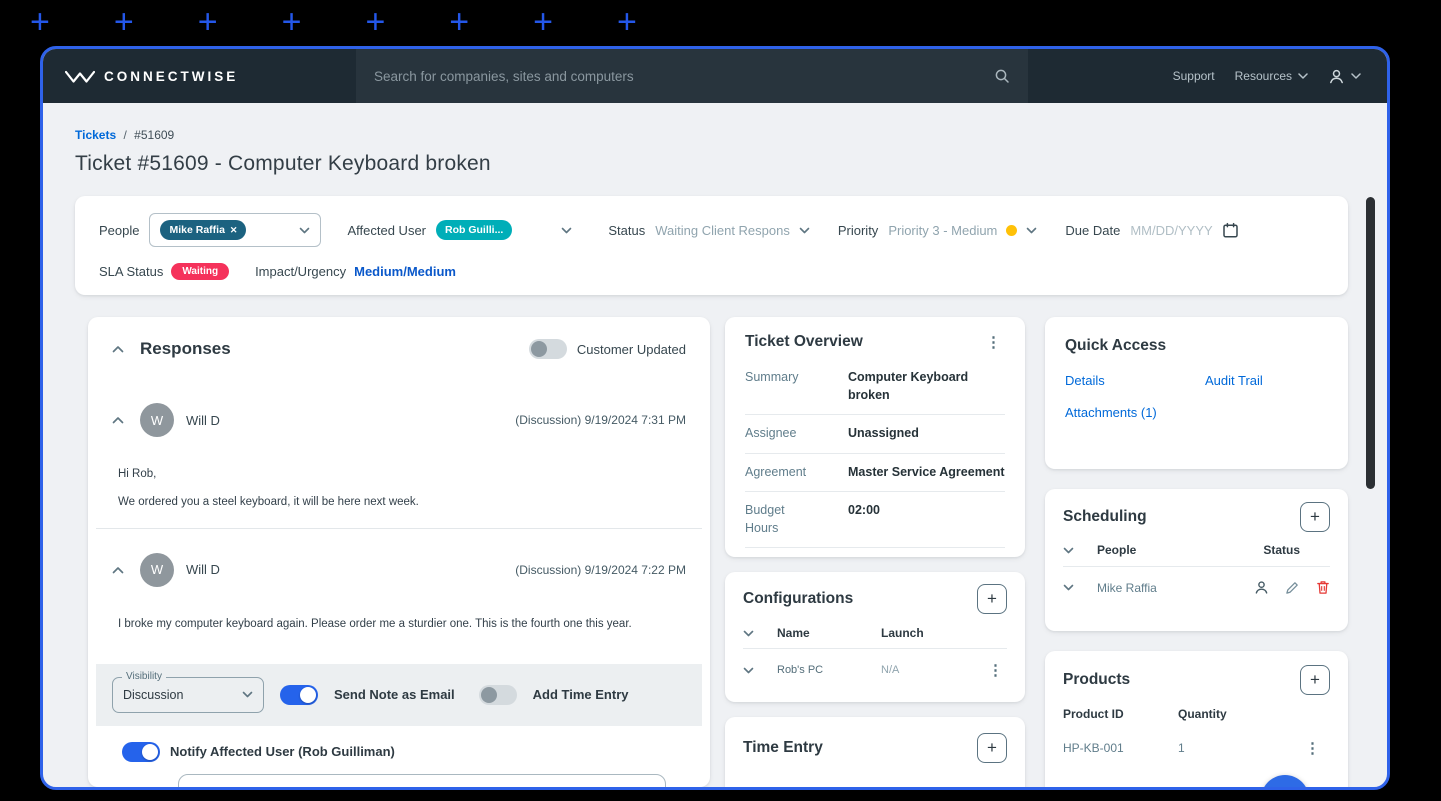  I want to click on discussion-entry-header: W Will D (Discussion) 9/19/2024 7:31 PM, so click(399, 420).